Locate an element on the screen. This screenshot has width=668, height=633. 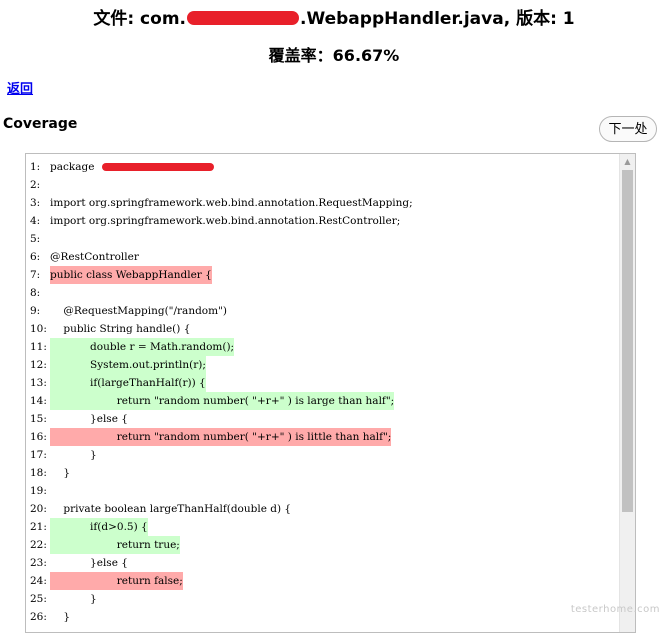
title-suffix: .WebappHandler.java, 版本: 1 is located at coordinates (437, 19).